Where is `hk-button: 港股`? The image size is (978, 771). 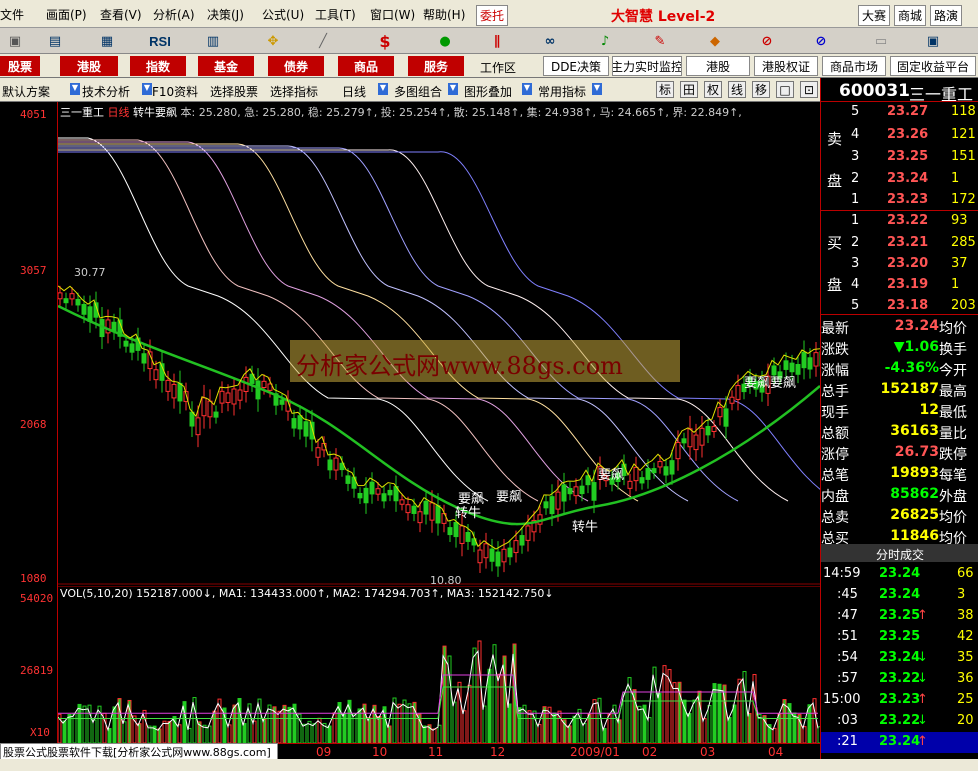
hk-button: 港股 is located at coordinates (718, 66).